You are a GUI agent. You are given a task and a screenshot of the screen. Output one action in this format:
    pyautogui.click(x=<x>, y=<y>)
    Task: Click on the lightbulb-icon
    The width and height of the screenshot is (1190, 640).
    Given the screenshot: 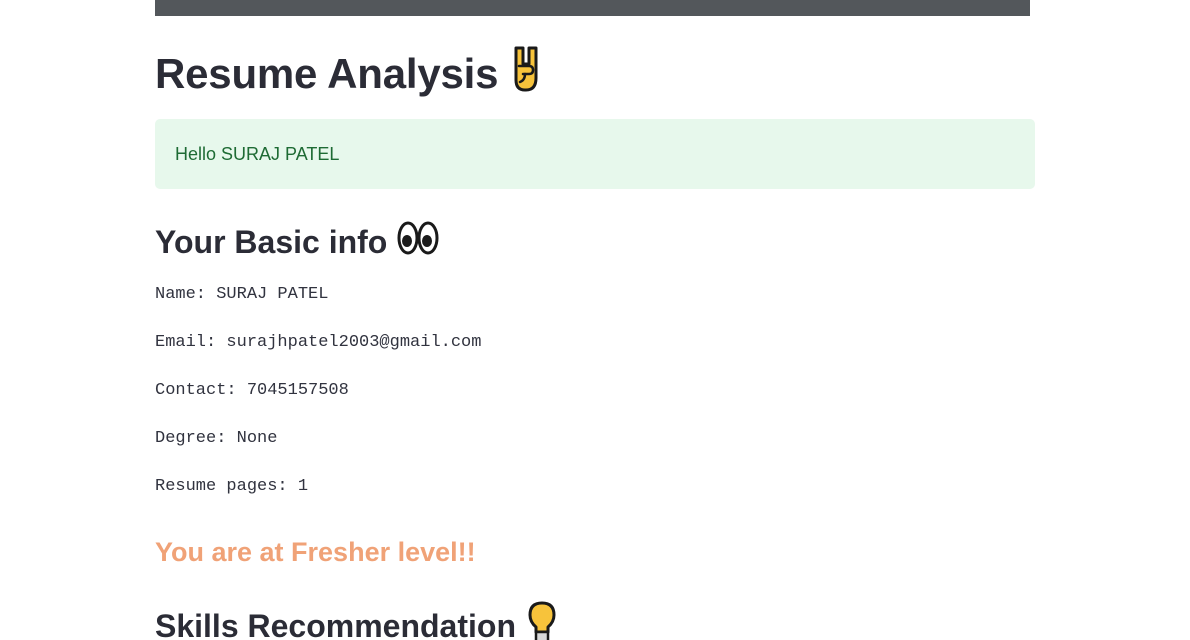 What is the action you would take?
    pyautogui.click(x=542, y=620)
    